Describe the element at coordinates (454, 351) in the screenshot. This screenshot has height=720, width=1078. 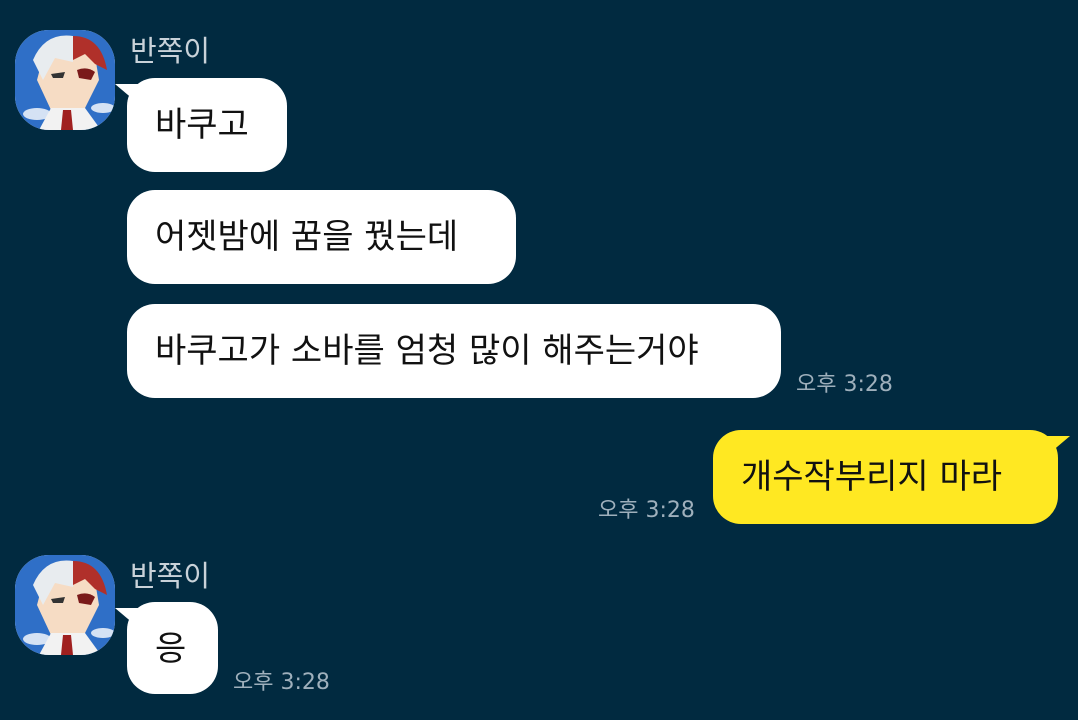
I see `message-bubble: 바쿠고가 소바를 엄청 많이 해주는거야` at that location.